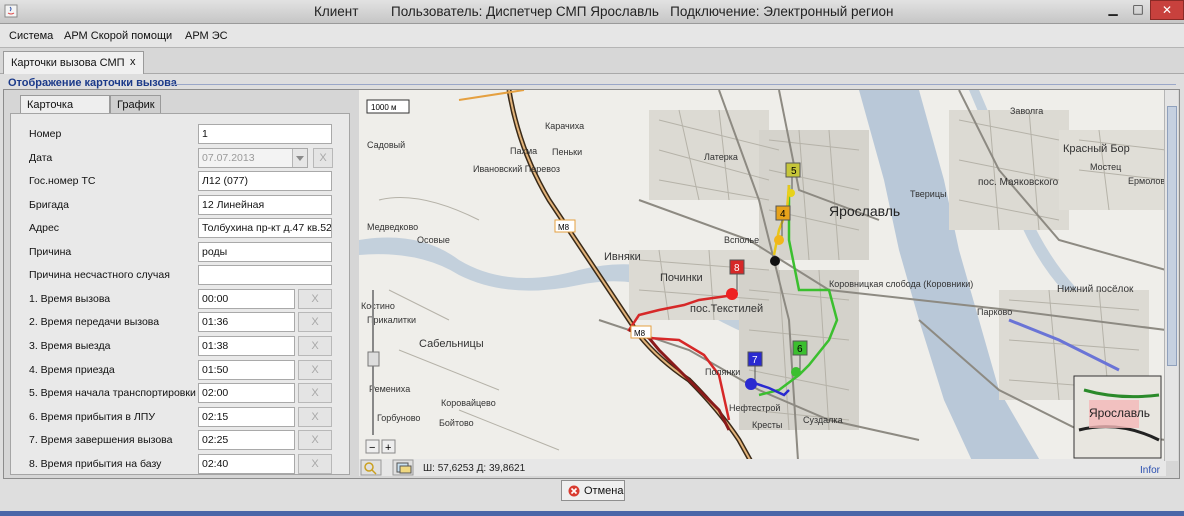 The width and height of the screenshot is (1184, 516). I want to click on place-label: Починки, so click(681, 278).